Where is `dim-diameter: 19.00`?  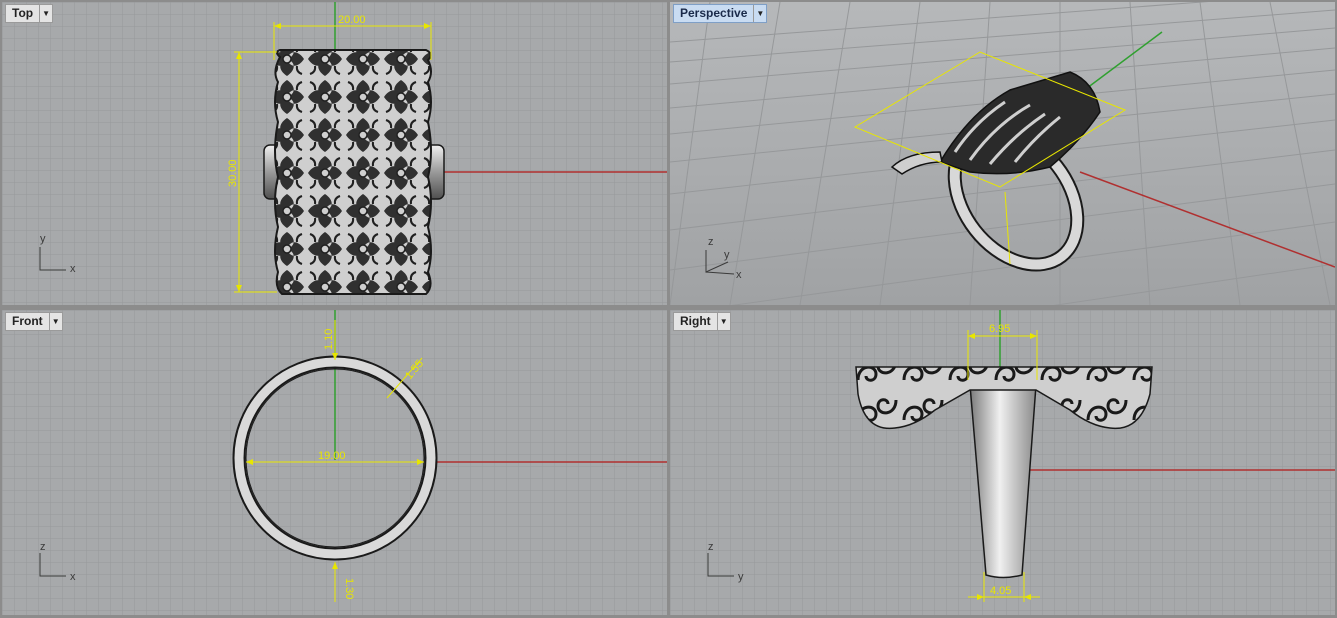
dim-diameter: 19.00 is located at coordinates (332, 456).